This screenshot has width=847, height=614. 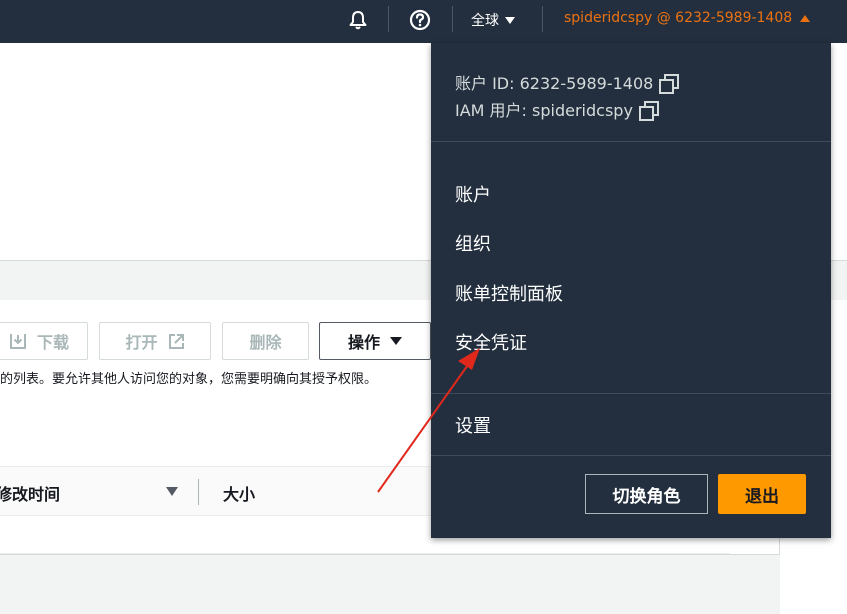 I want to click on menu-item-account: 账户, so click(x=473, y=194).